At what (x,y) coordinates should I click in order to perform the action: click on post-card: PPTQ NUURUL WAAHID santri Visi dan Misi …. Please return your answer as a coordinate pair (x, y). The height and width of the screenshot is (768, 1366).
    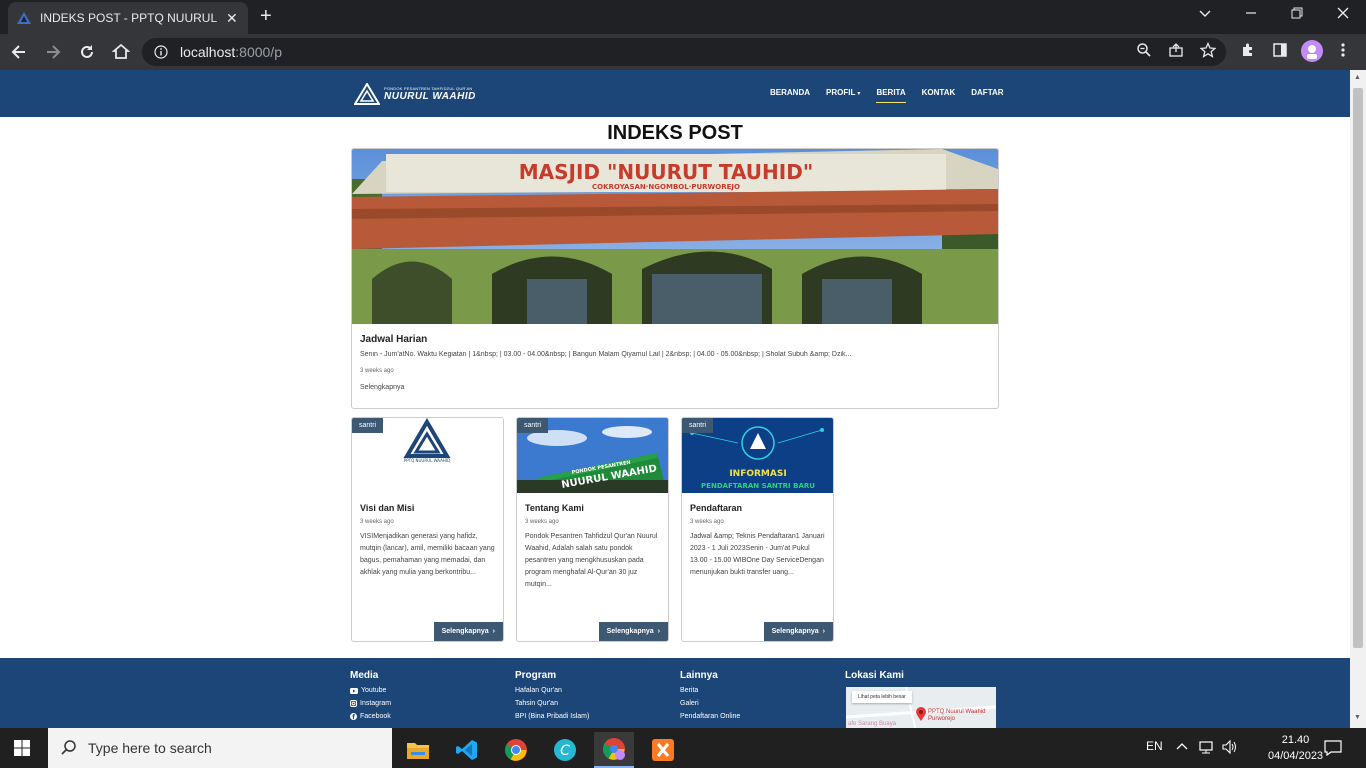
    Looking at the image, I should click on (427, 529).